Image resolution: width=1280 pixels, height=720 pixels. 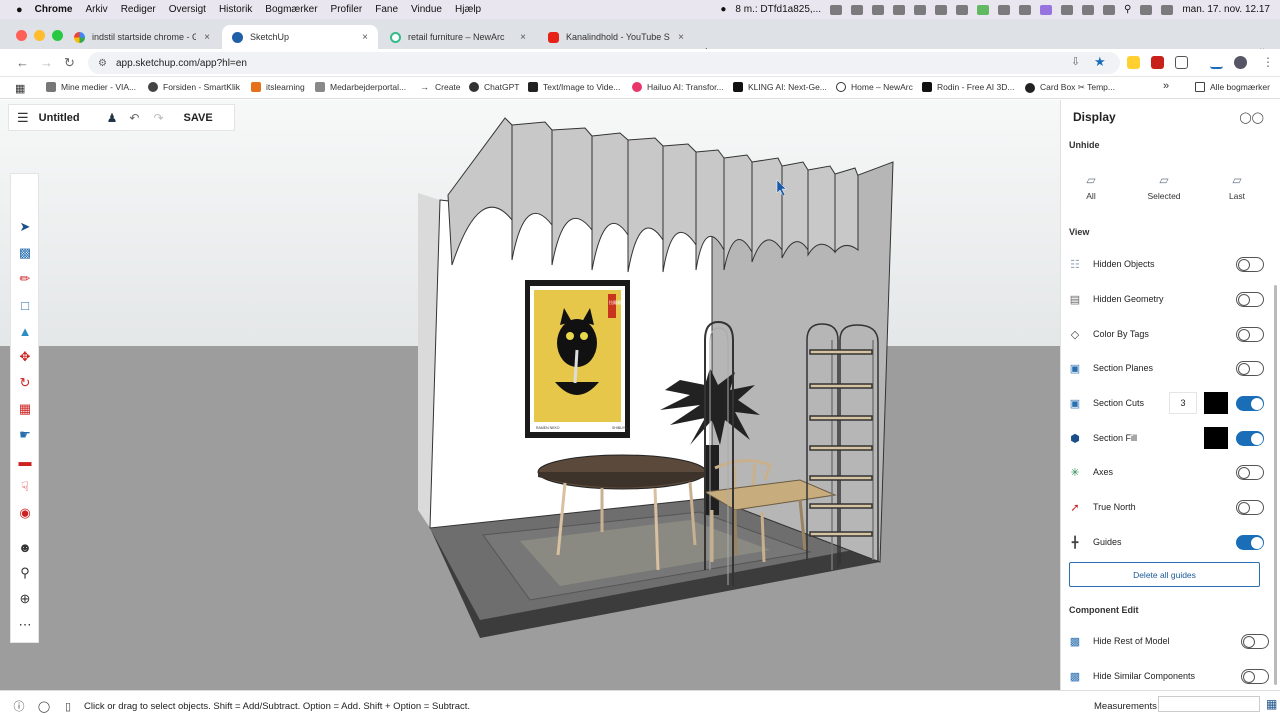 What do you see at coordinates (1250, 264) in the screenshot?
I see `hidden-objects-toggle` at bounding box center [1250, 264].